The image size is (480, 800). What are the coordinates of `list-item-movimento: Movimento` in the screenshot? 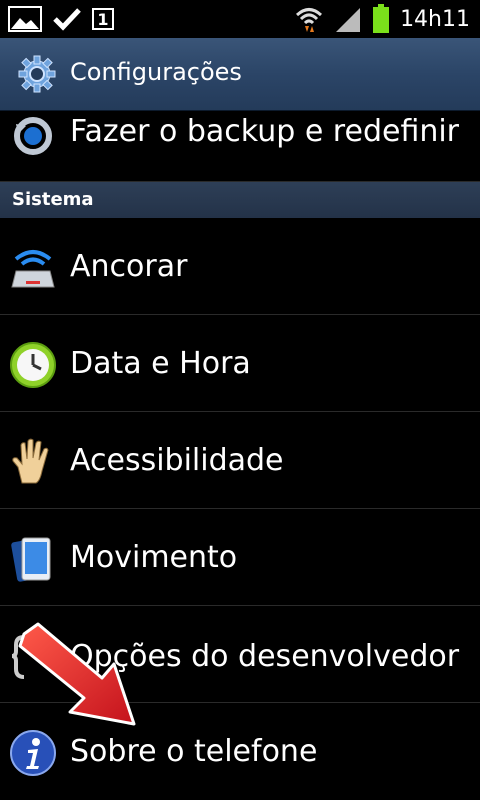 It's located at (240, 558).